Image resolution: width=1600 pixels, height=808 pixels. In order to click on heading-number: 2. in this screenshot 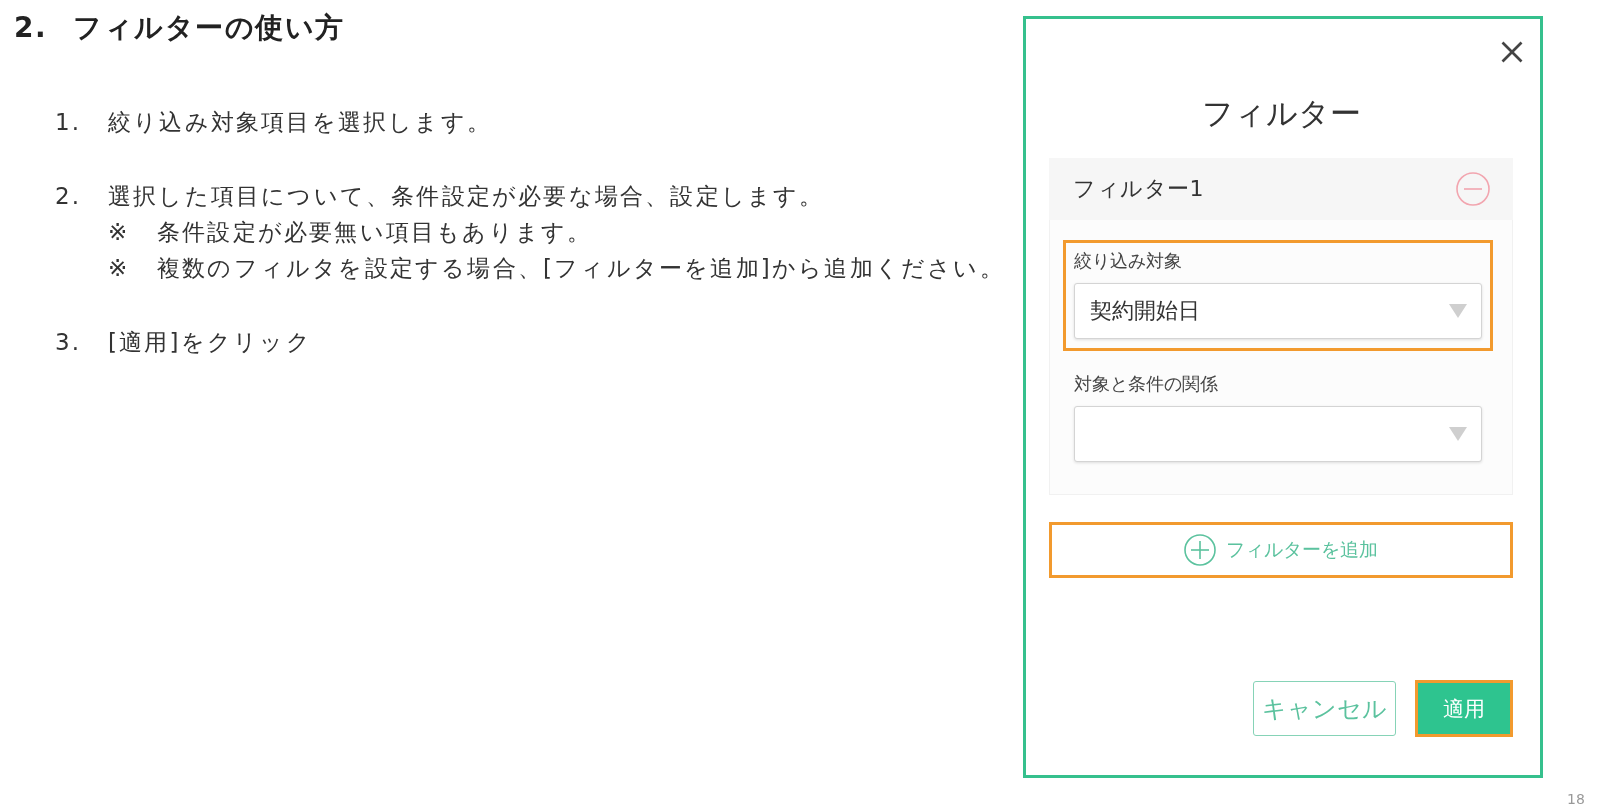, I will do `click(31, 28)`.